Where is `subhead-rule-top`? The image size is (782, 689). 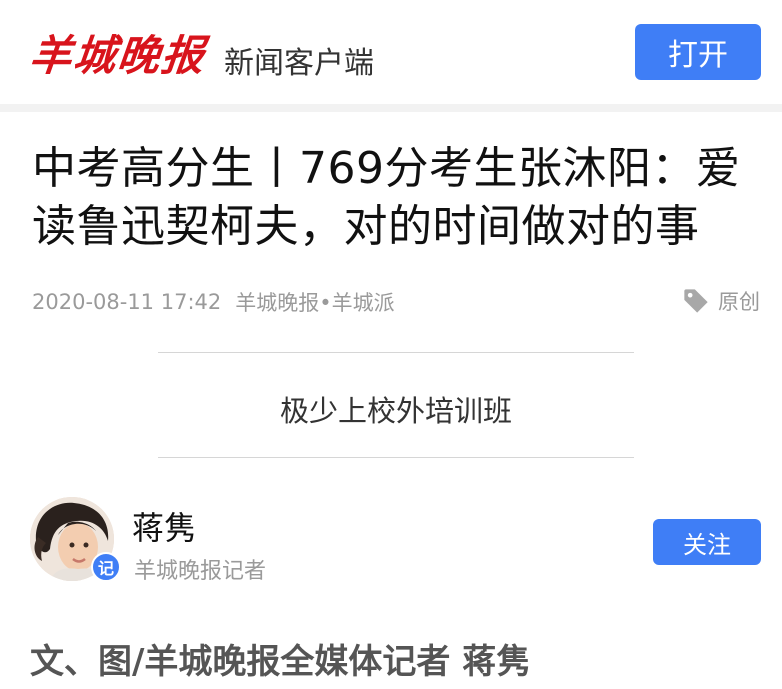 subhead-rule-top is located at coordinates (396, 352).